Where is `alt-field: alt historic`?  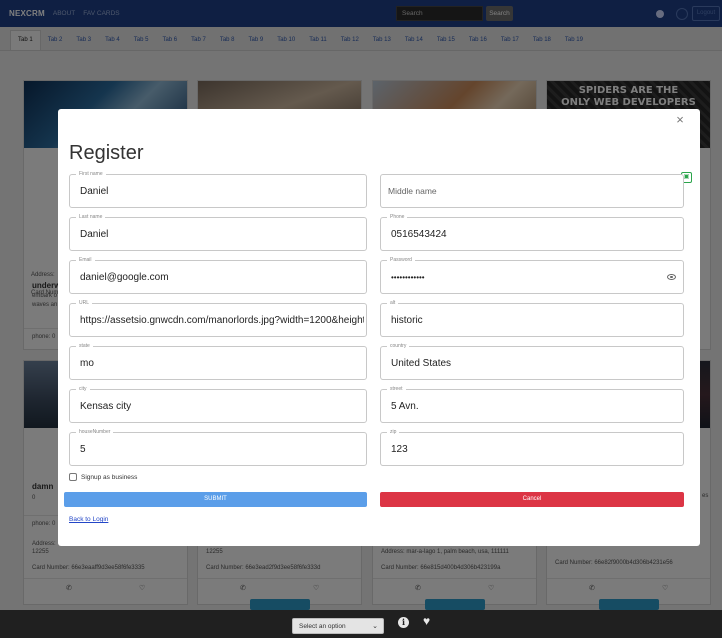
alt-field: alt historic is located at coordinates (532, 318).